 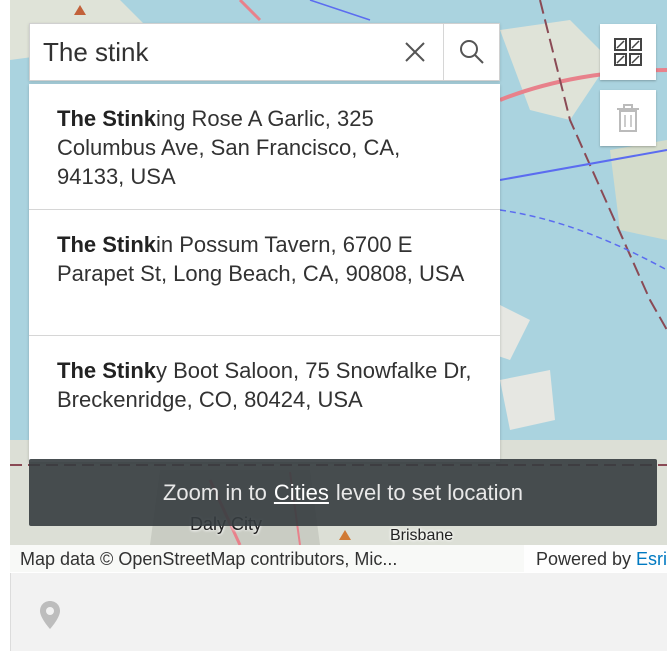 I want to click on search-bar, so click(x=264, y=52).